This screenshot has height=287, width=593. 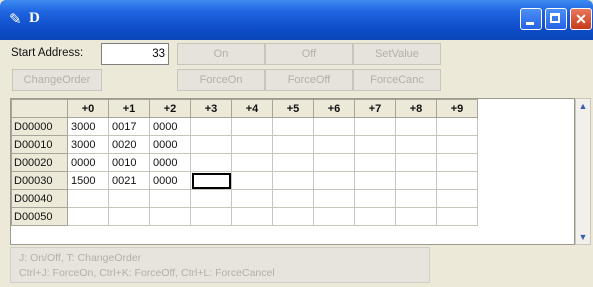 I want to click on grid-row: D00010 3000 0020 0000, so click(x=244, y=144).